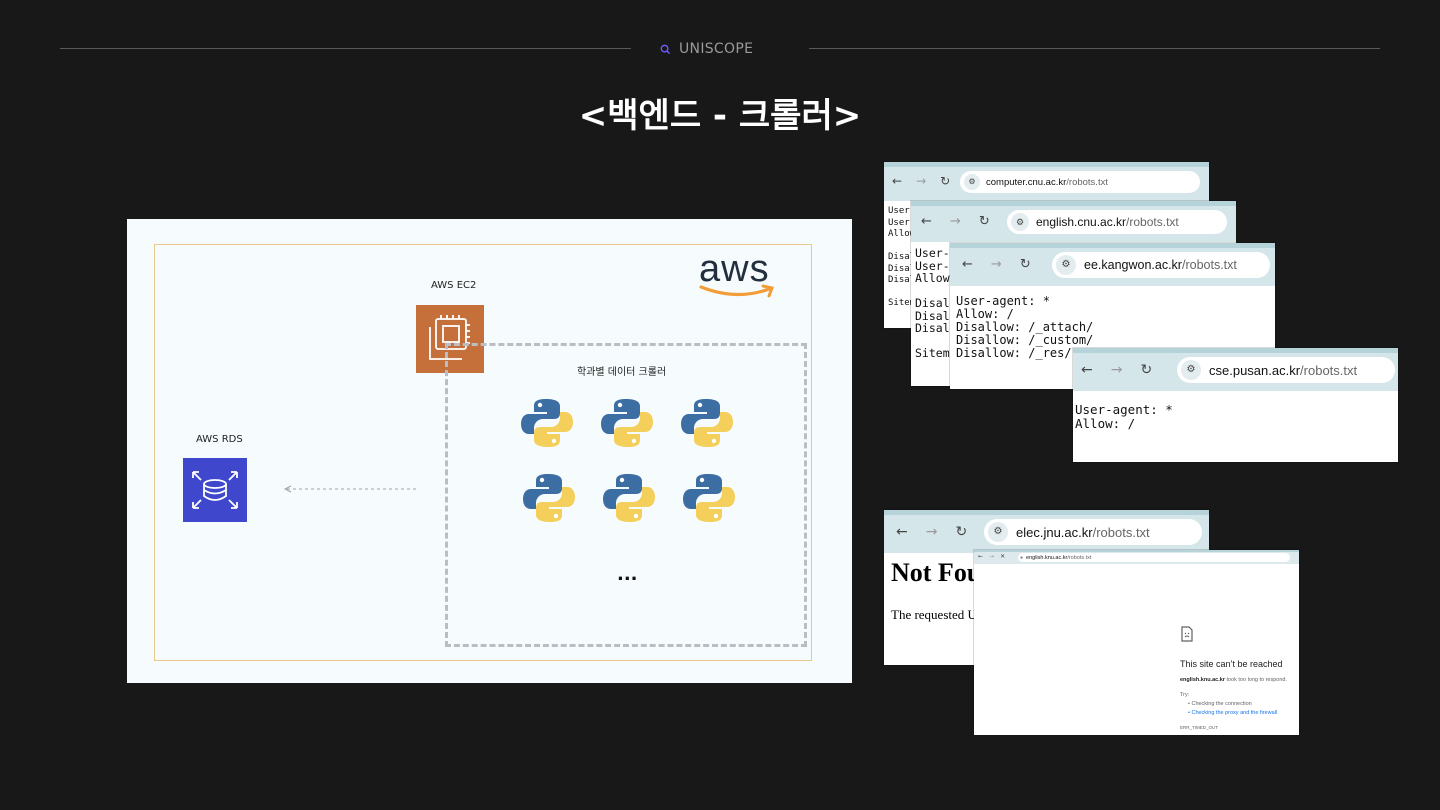 Image resolution: width=1440 pixels, height=810 pixels. What do you see at coordinates (936, 572) in the screenshot?
I see `not-found-heading: Not Fou` at bounding box center [936, 572].